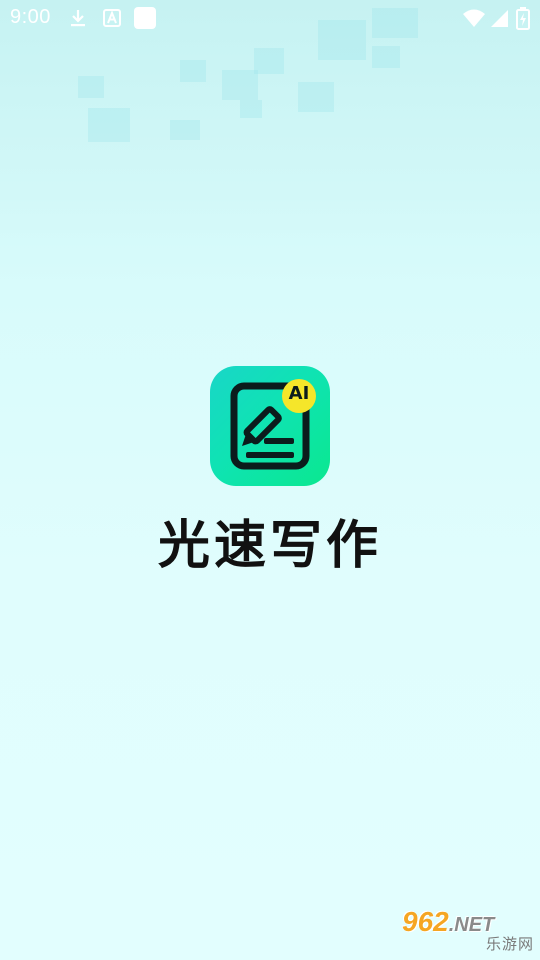 The image size is (540, 960). I want to click on watermark-number: 962, so click(425, 921).